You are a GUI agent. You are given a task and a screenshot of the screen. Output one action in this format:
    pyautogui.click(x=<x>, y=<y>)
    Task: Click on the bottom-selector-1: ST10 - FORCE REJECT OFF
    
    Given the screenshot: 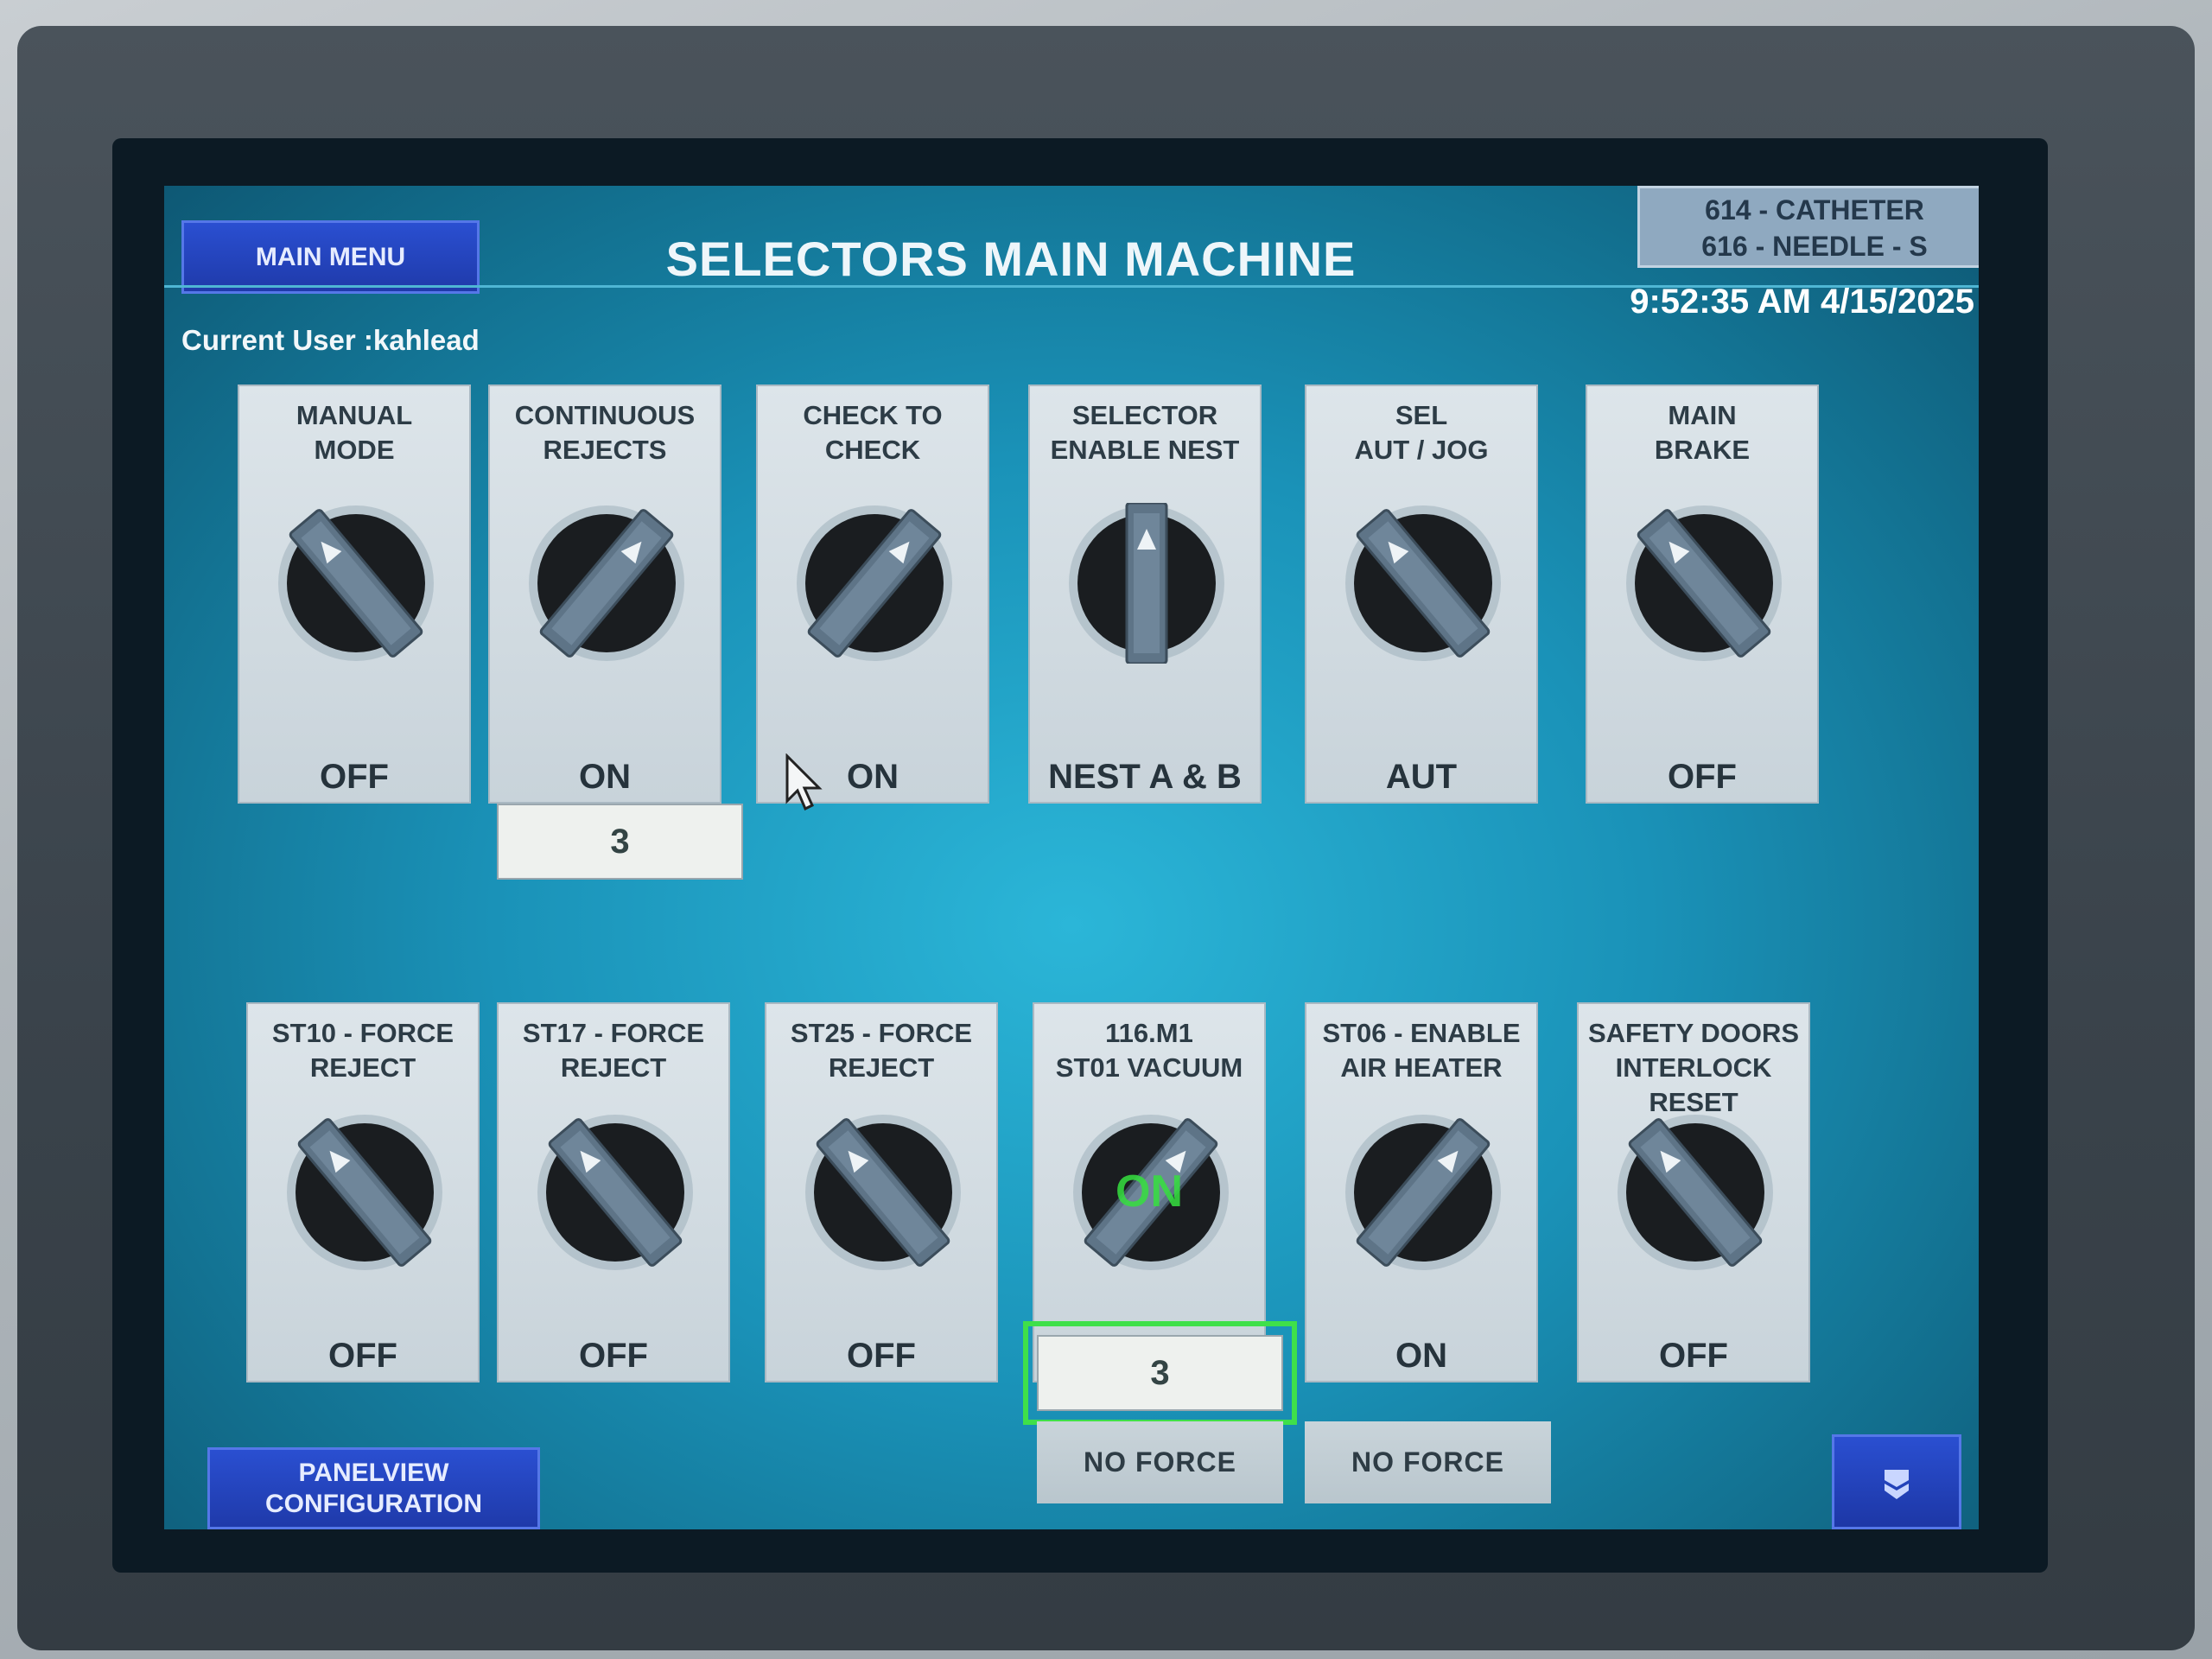 What is the action you would take?
    pyautogui.click(x=363, y=1192)
    